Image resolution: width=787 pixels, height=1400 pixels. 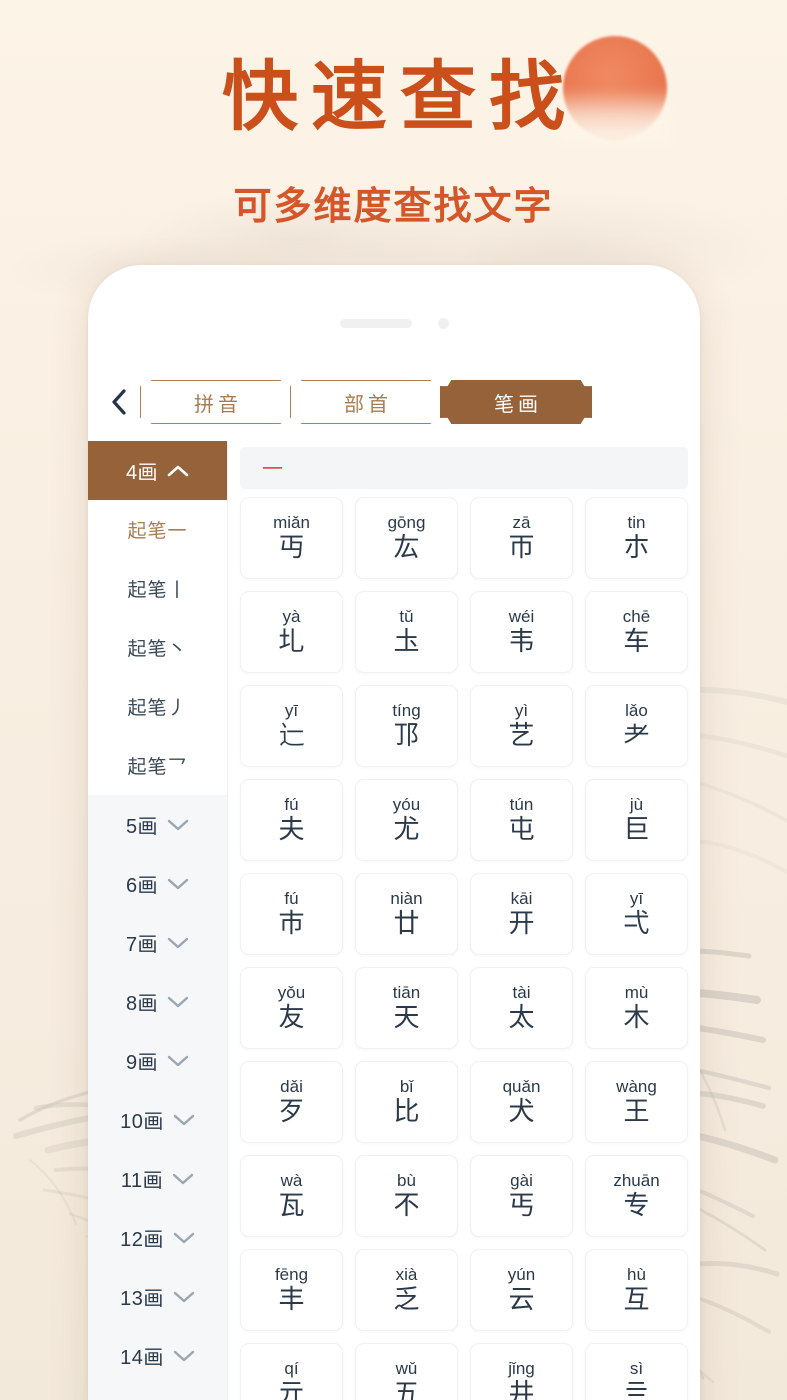 I want to click on sidebar-group-4hua: 4画, so click(x=157, y=470).